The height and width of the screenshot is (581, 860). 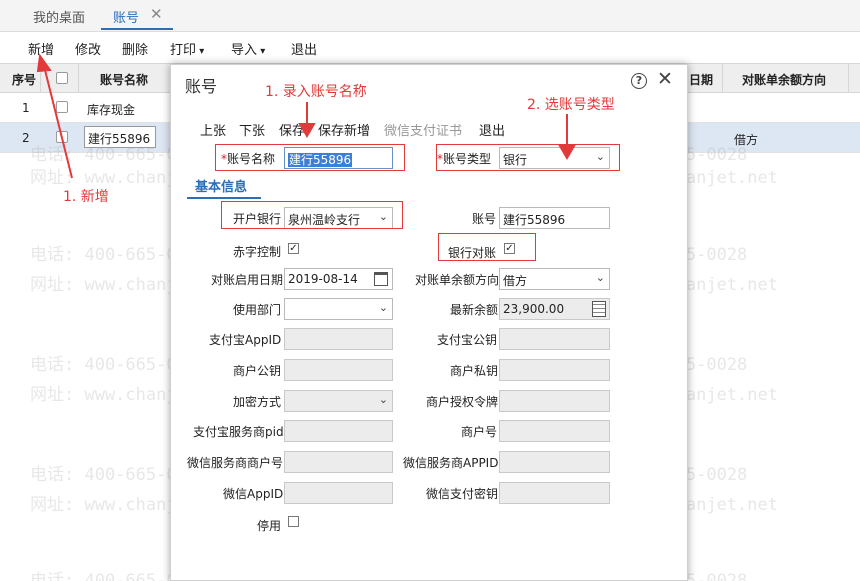 What do you see at coordinates (306, 116) in the screenshot?
I see `annotation-arrows` at bounding box center [306, 116].